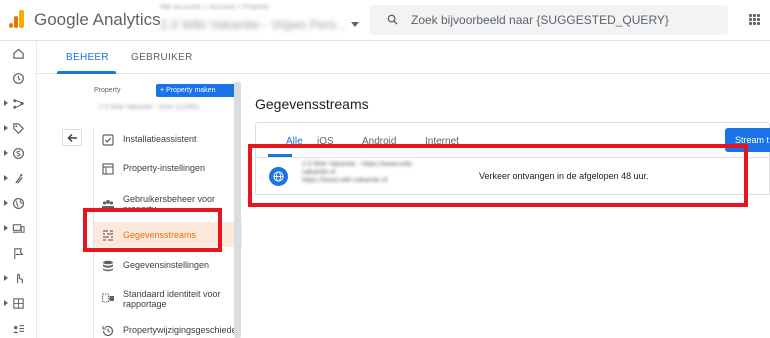 The width and height of the screenshot is (770, 338). What do you see at coordinates (108, 331) in the screenshot?
I see `history-icon` at bounding box center [108, 331].